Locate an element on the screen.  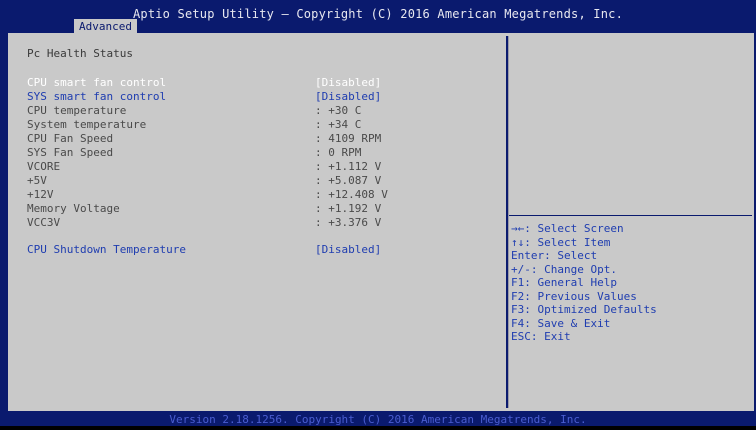
status-value: : +34 C is located at coordinates (338, 124).